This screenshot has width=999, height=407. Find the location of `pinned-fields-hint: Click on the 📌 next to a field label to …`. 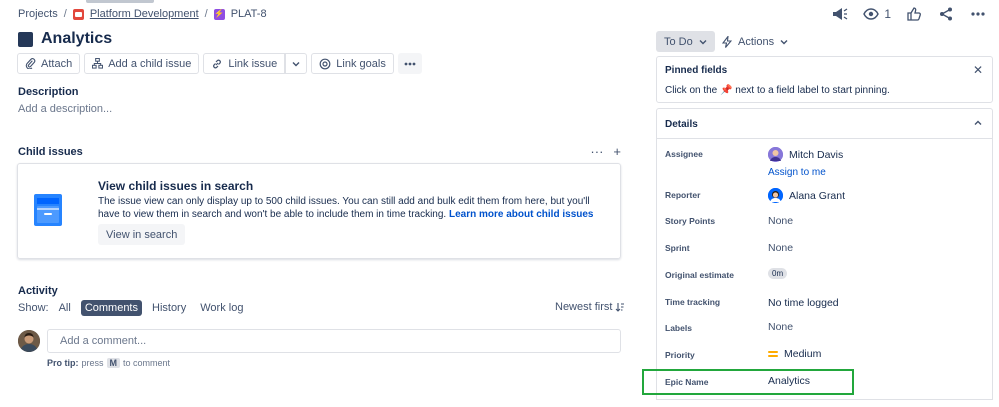

pinned-fields-hint: Click on the 📌 next to a field label to … is located at coordinates (777, 90).